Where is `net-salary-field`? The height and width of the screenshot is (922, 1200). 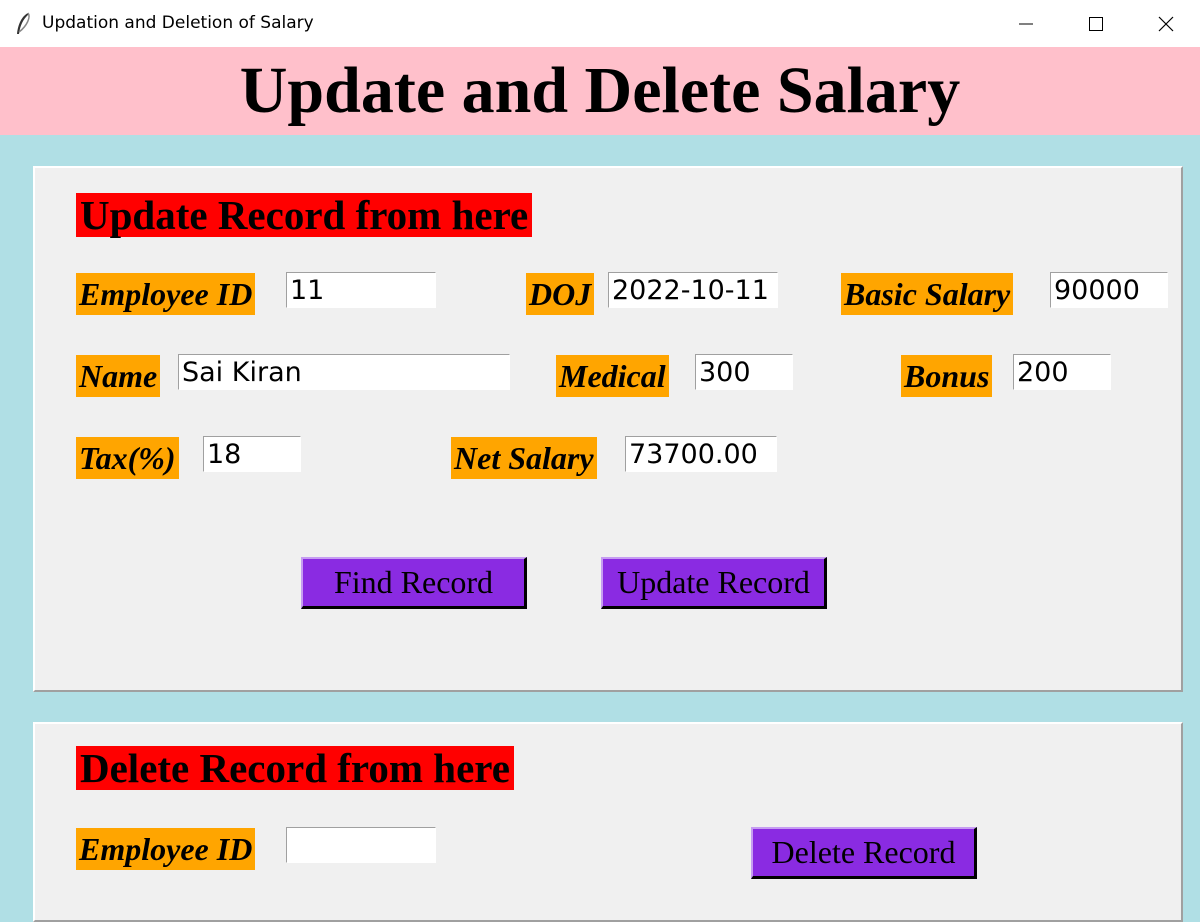
net-salary-field is located at coordinates (701, 454).